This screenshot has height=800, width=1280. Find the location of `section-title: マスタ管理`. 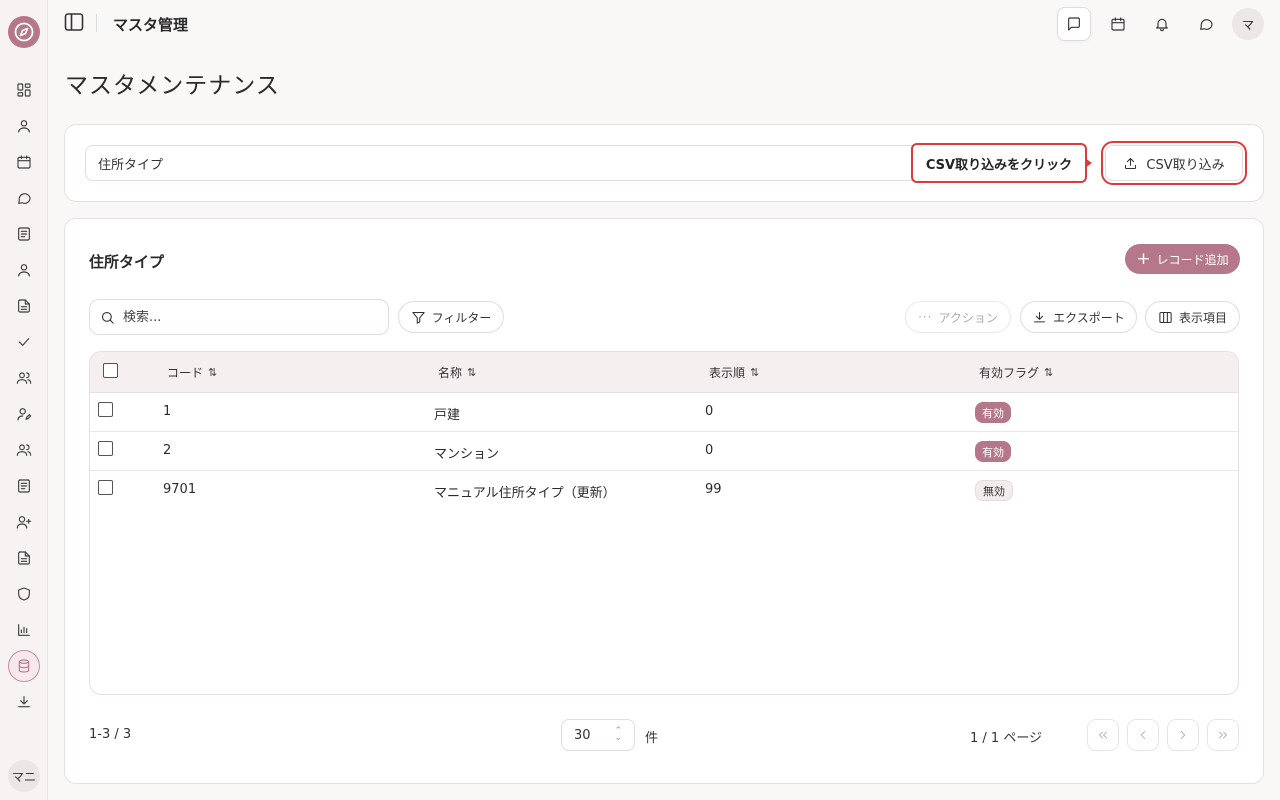

section-title: マスタ管理 is located at coordinates (151, 25).